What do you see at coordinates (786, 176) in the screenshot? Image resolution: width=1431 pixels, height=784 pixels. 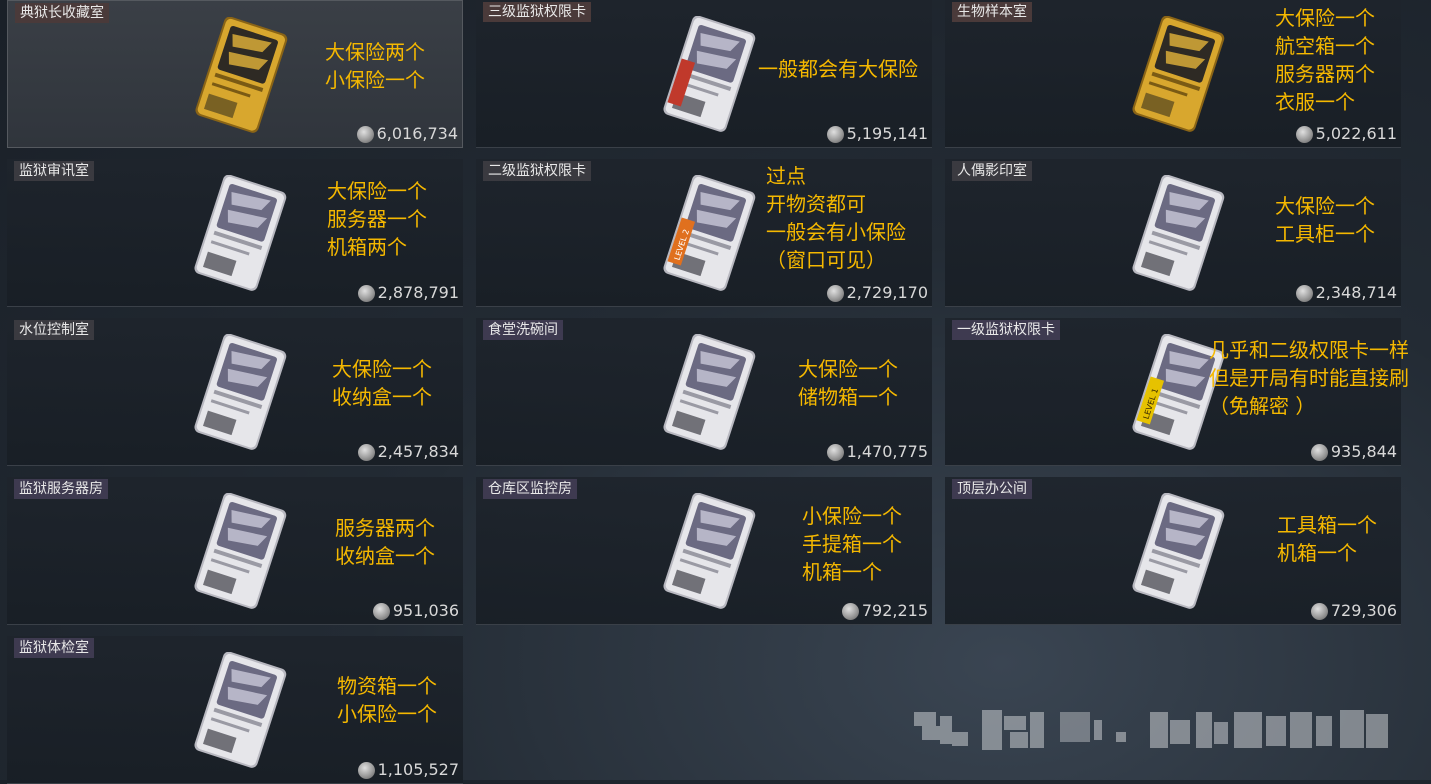 I see `room-note-line: 过点` at bounding box center [786, 176].